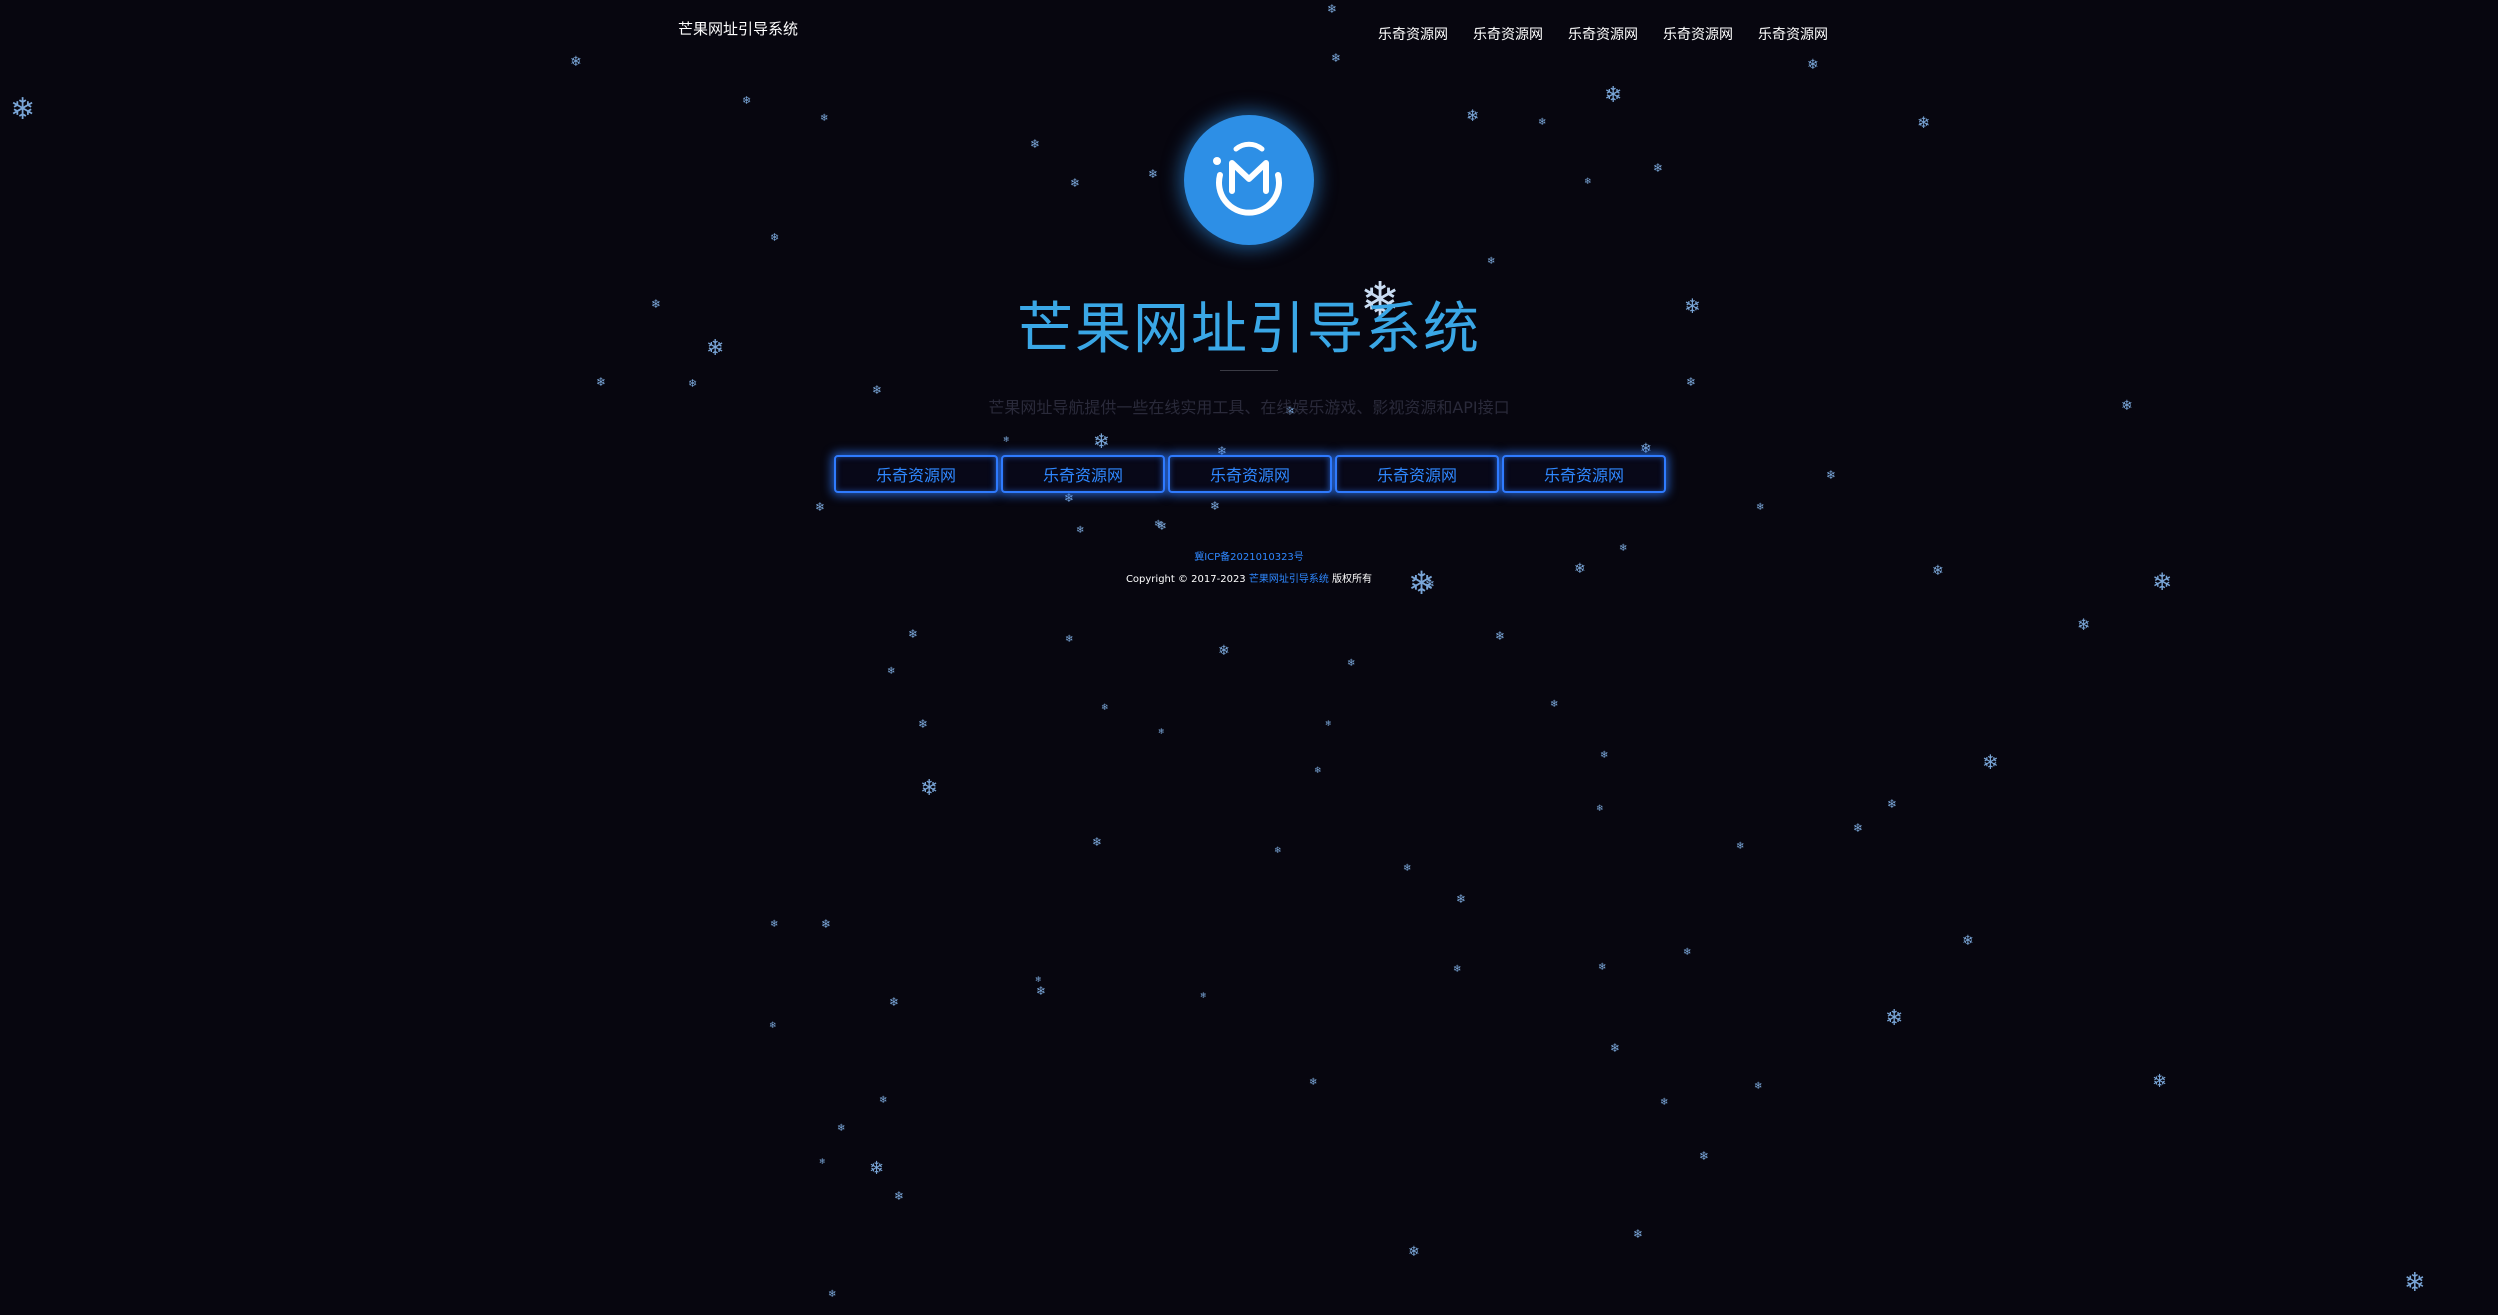 This screenshot has width=2498, height=1315. I want to click on link-button-4: 乐奇资源网, so click(1417, 474).